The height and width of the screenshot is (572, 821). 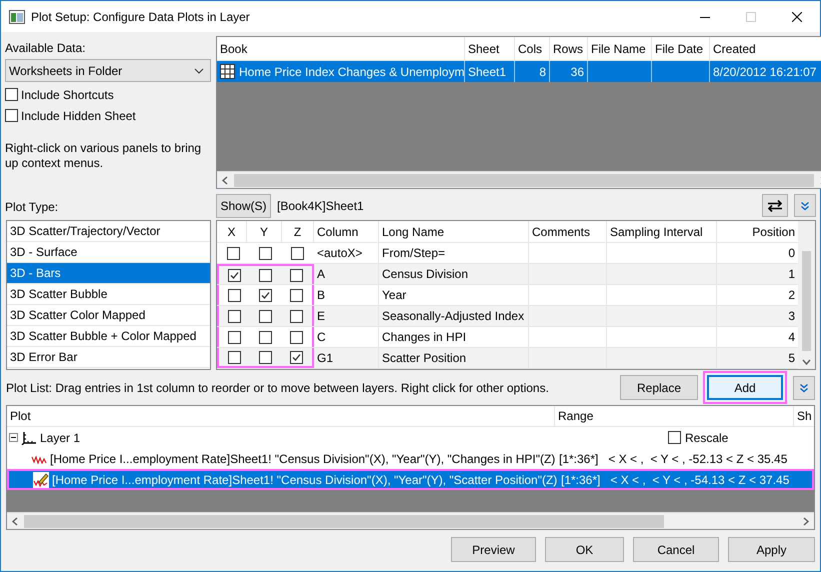 I want to click on sheet-path: [Book4K]Sheet1, so click(x=320, y=206).